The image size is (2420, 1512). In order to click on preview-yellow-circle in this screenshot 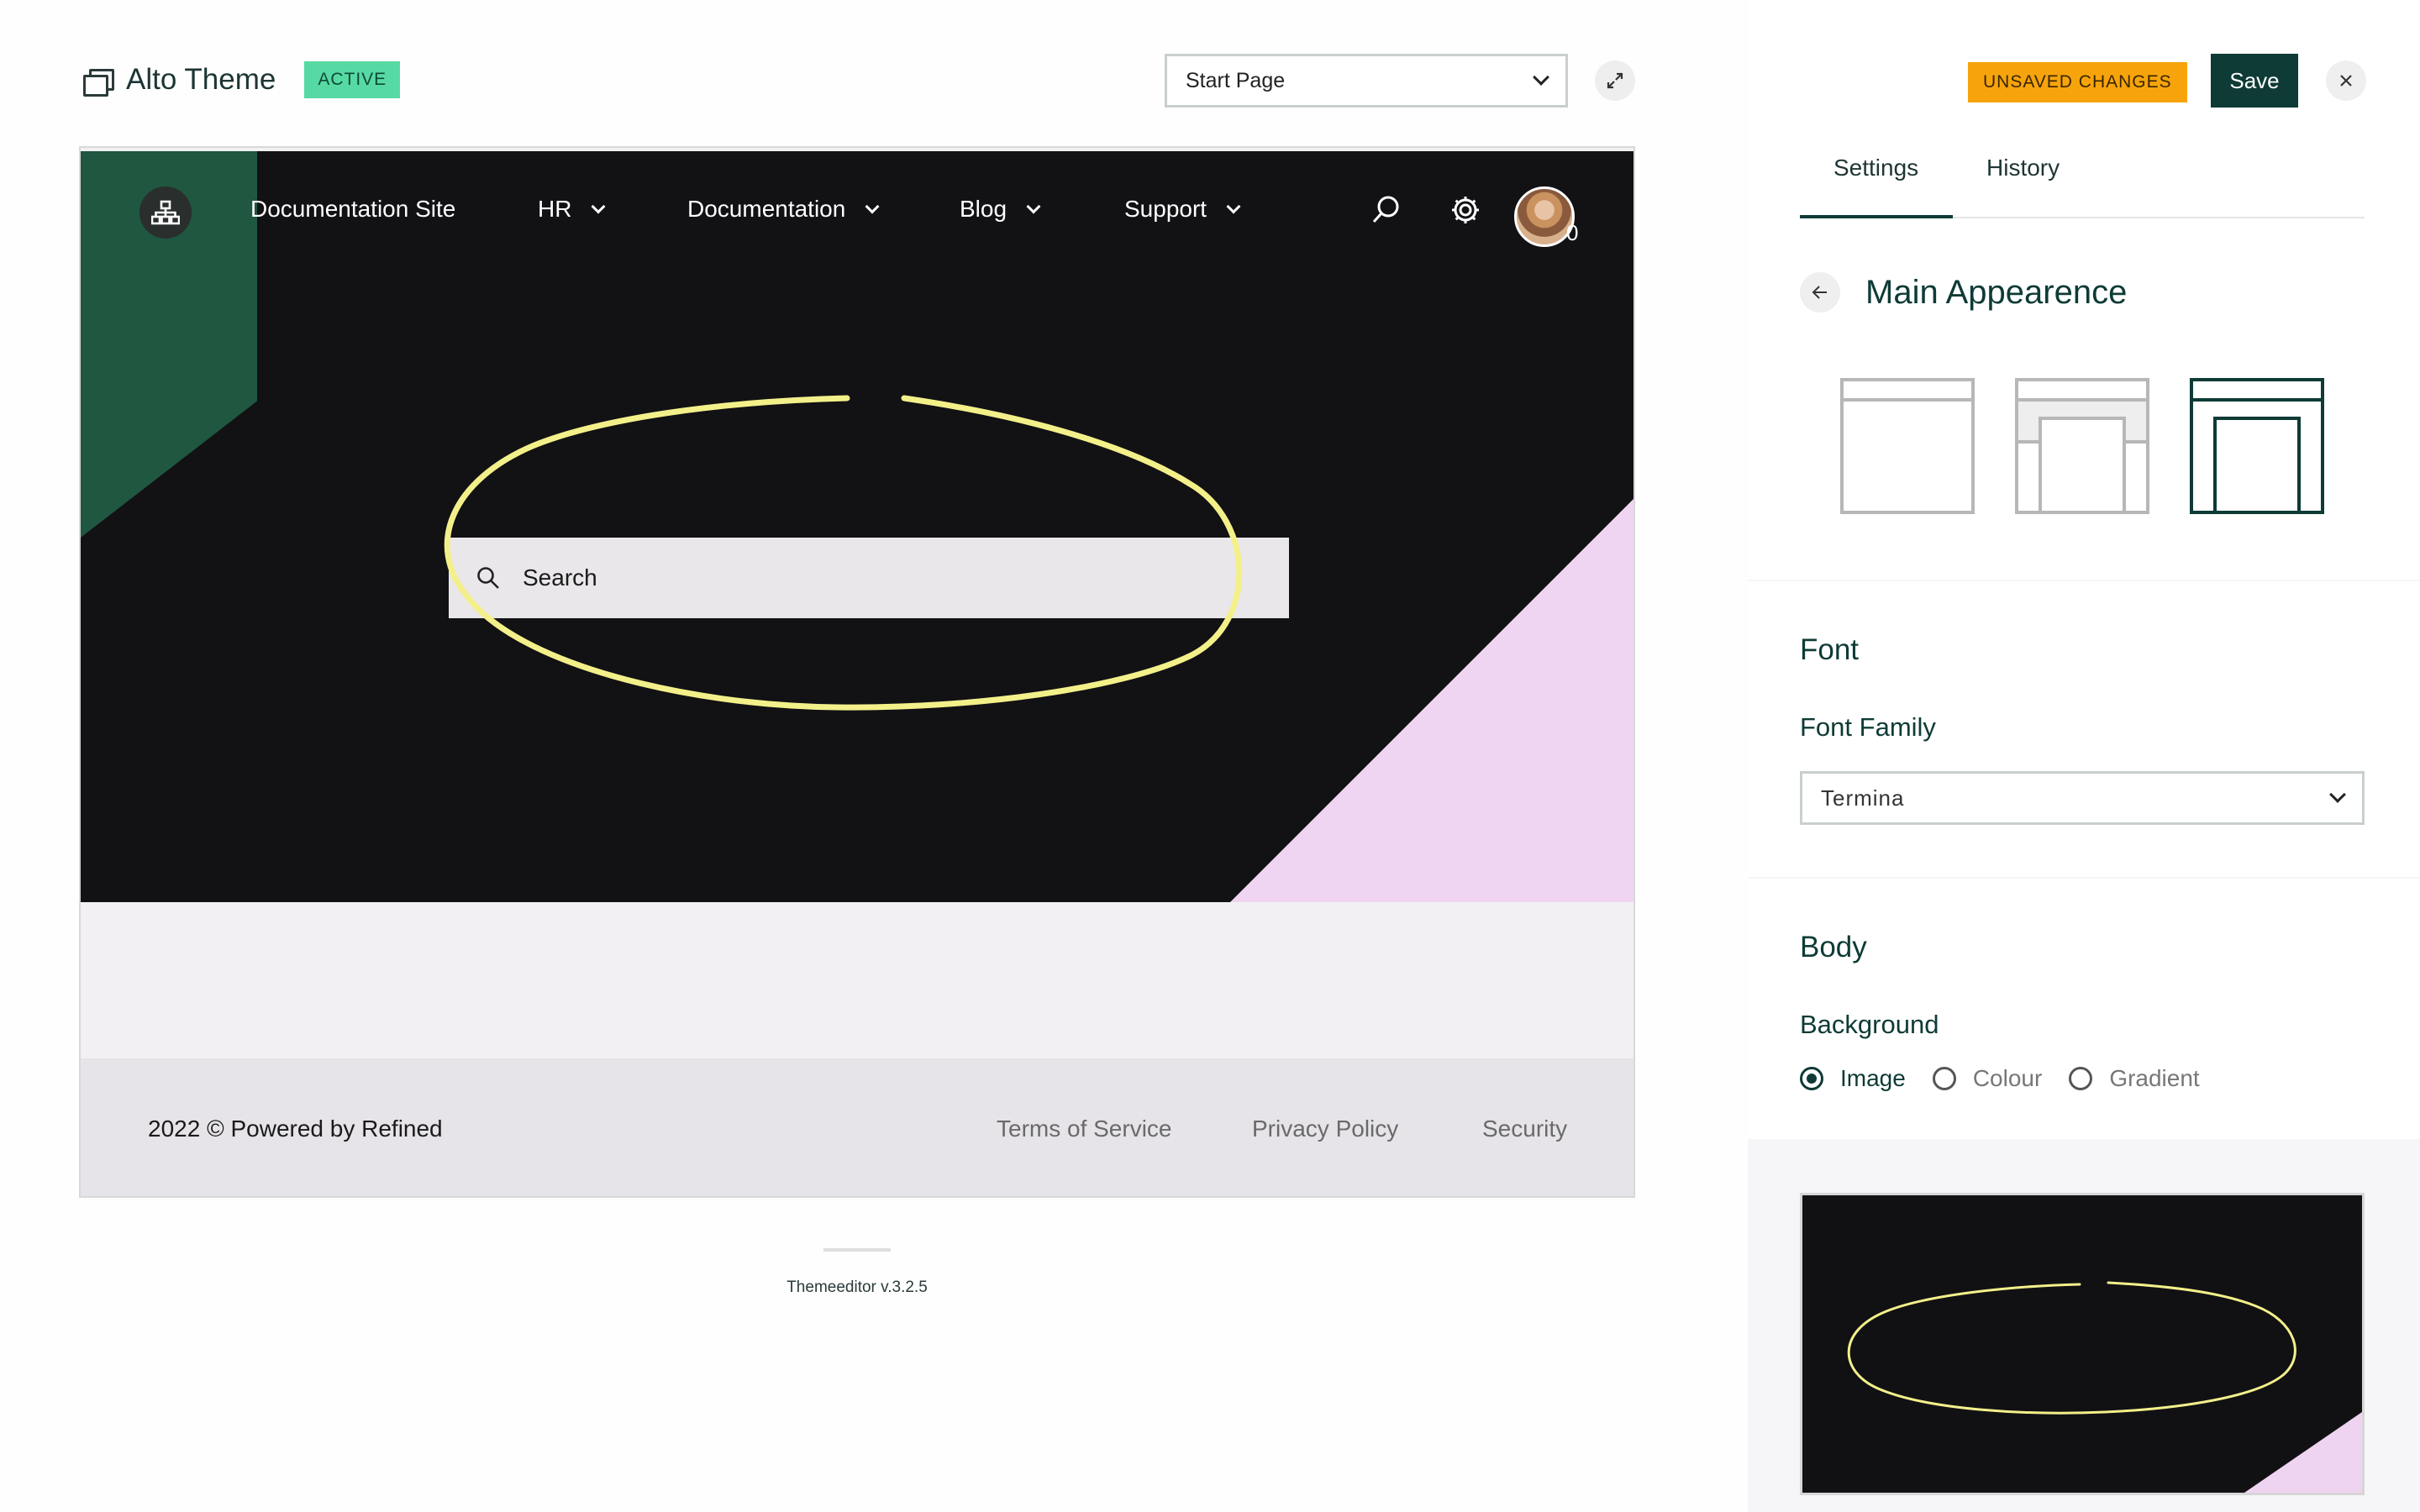, I will do `click(2071, 1348)`.